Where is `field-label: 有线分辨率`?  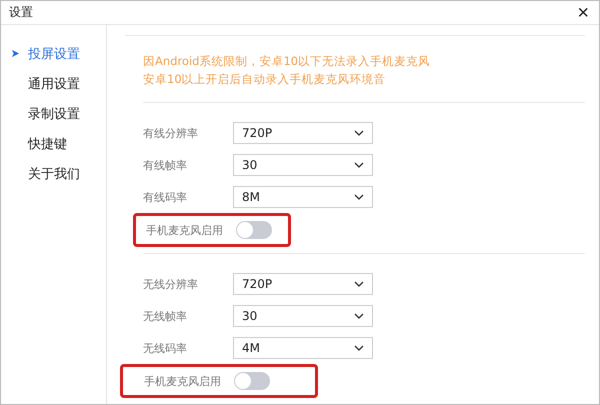 field-label: 有线分辨率 is located at coordinates (171, 133).